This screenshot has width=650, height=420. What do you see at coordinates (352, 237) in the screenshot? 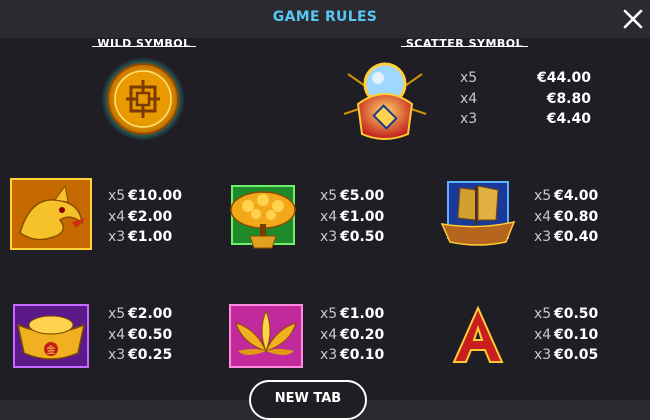
I see `pay-row: x3 €0.50` at bounding box center [352, 237].